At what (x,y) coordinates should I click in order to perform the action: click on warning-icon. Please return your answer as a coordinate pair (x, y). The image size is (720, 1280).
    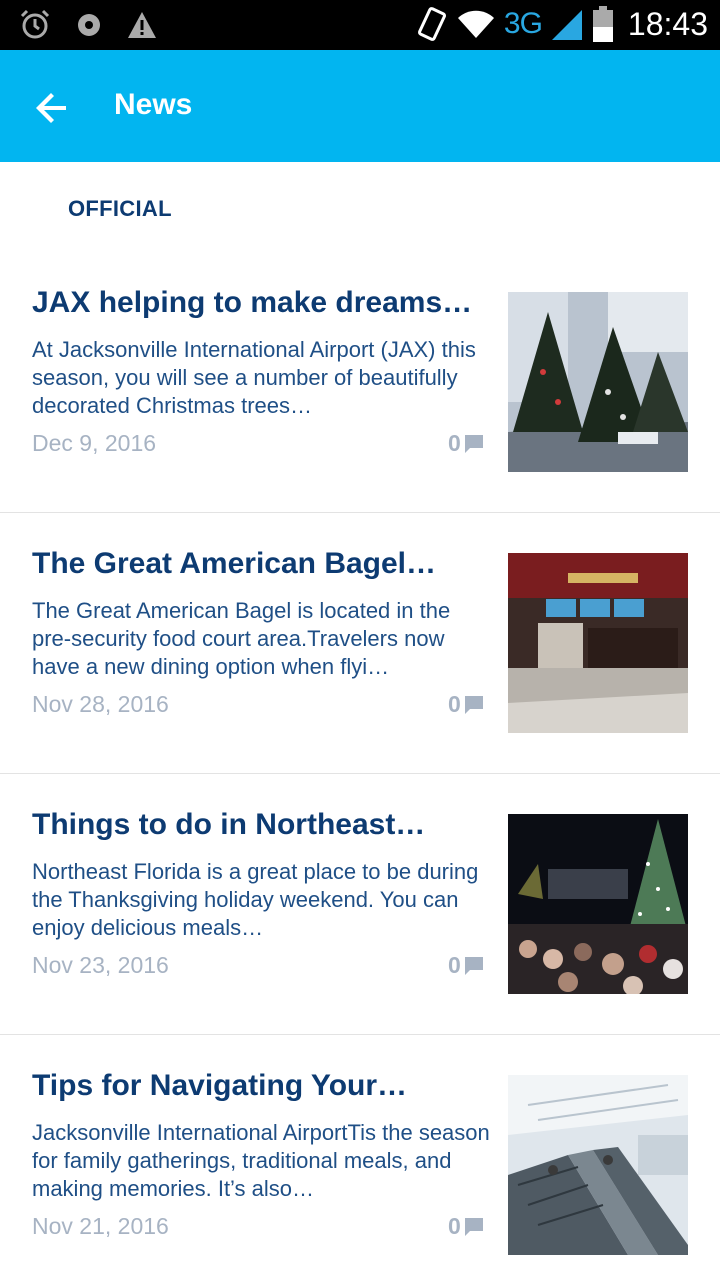
    Looking at the image, I should click on (142, 25).